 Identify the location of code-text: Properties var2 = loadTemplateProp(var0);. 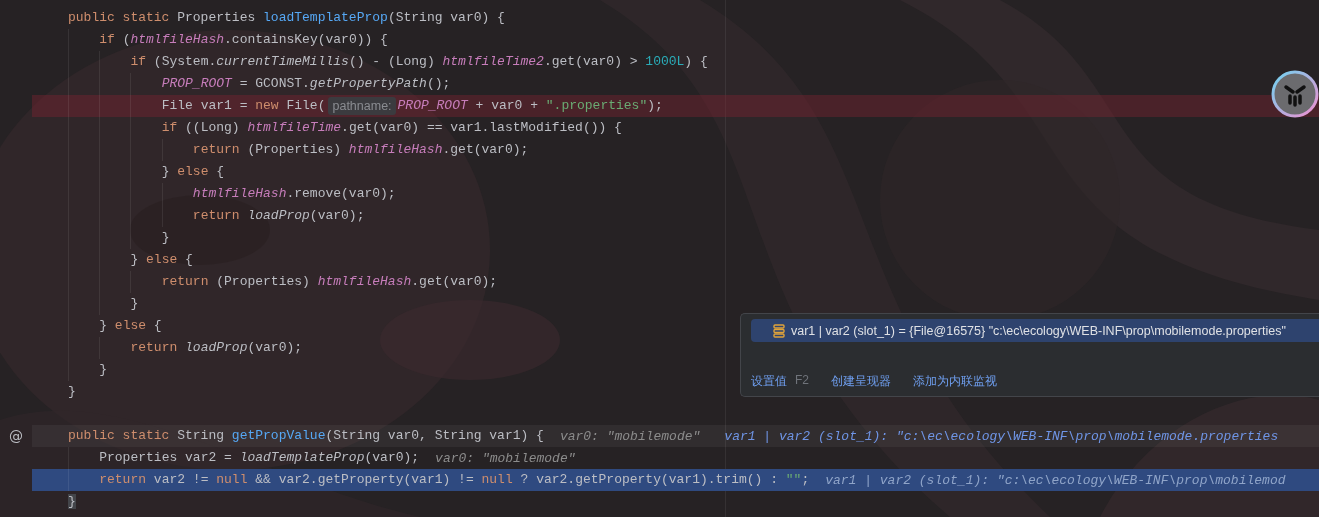
(259, 458).